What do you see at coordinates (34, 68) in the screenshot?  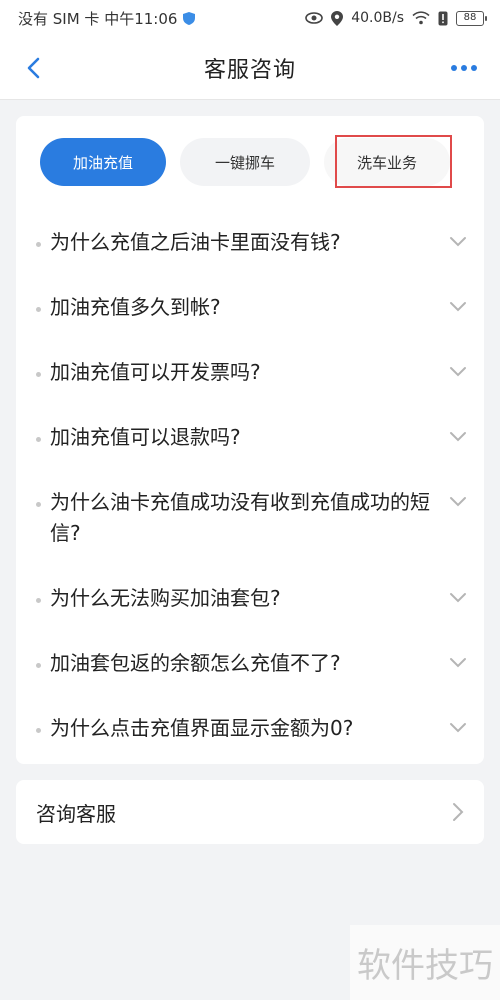 I see `back-arrow-icon` at bounding box center [34, 68].